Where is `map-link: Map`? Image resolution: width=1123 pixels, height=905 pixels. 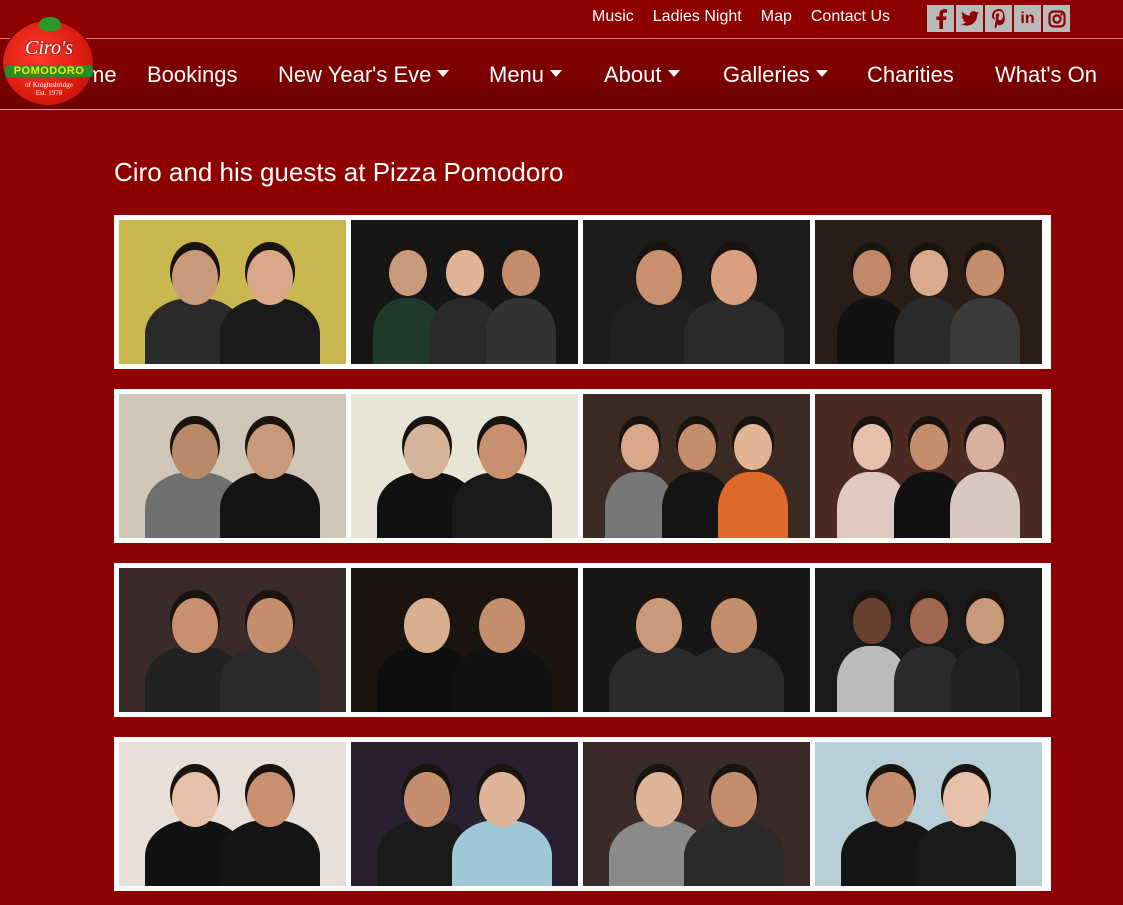 map-link: Map is located at coordinates (776, 17).